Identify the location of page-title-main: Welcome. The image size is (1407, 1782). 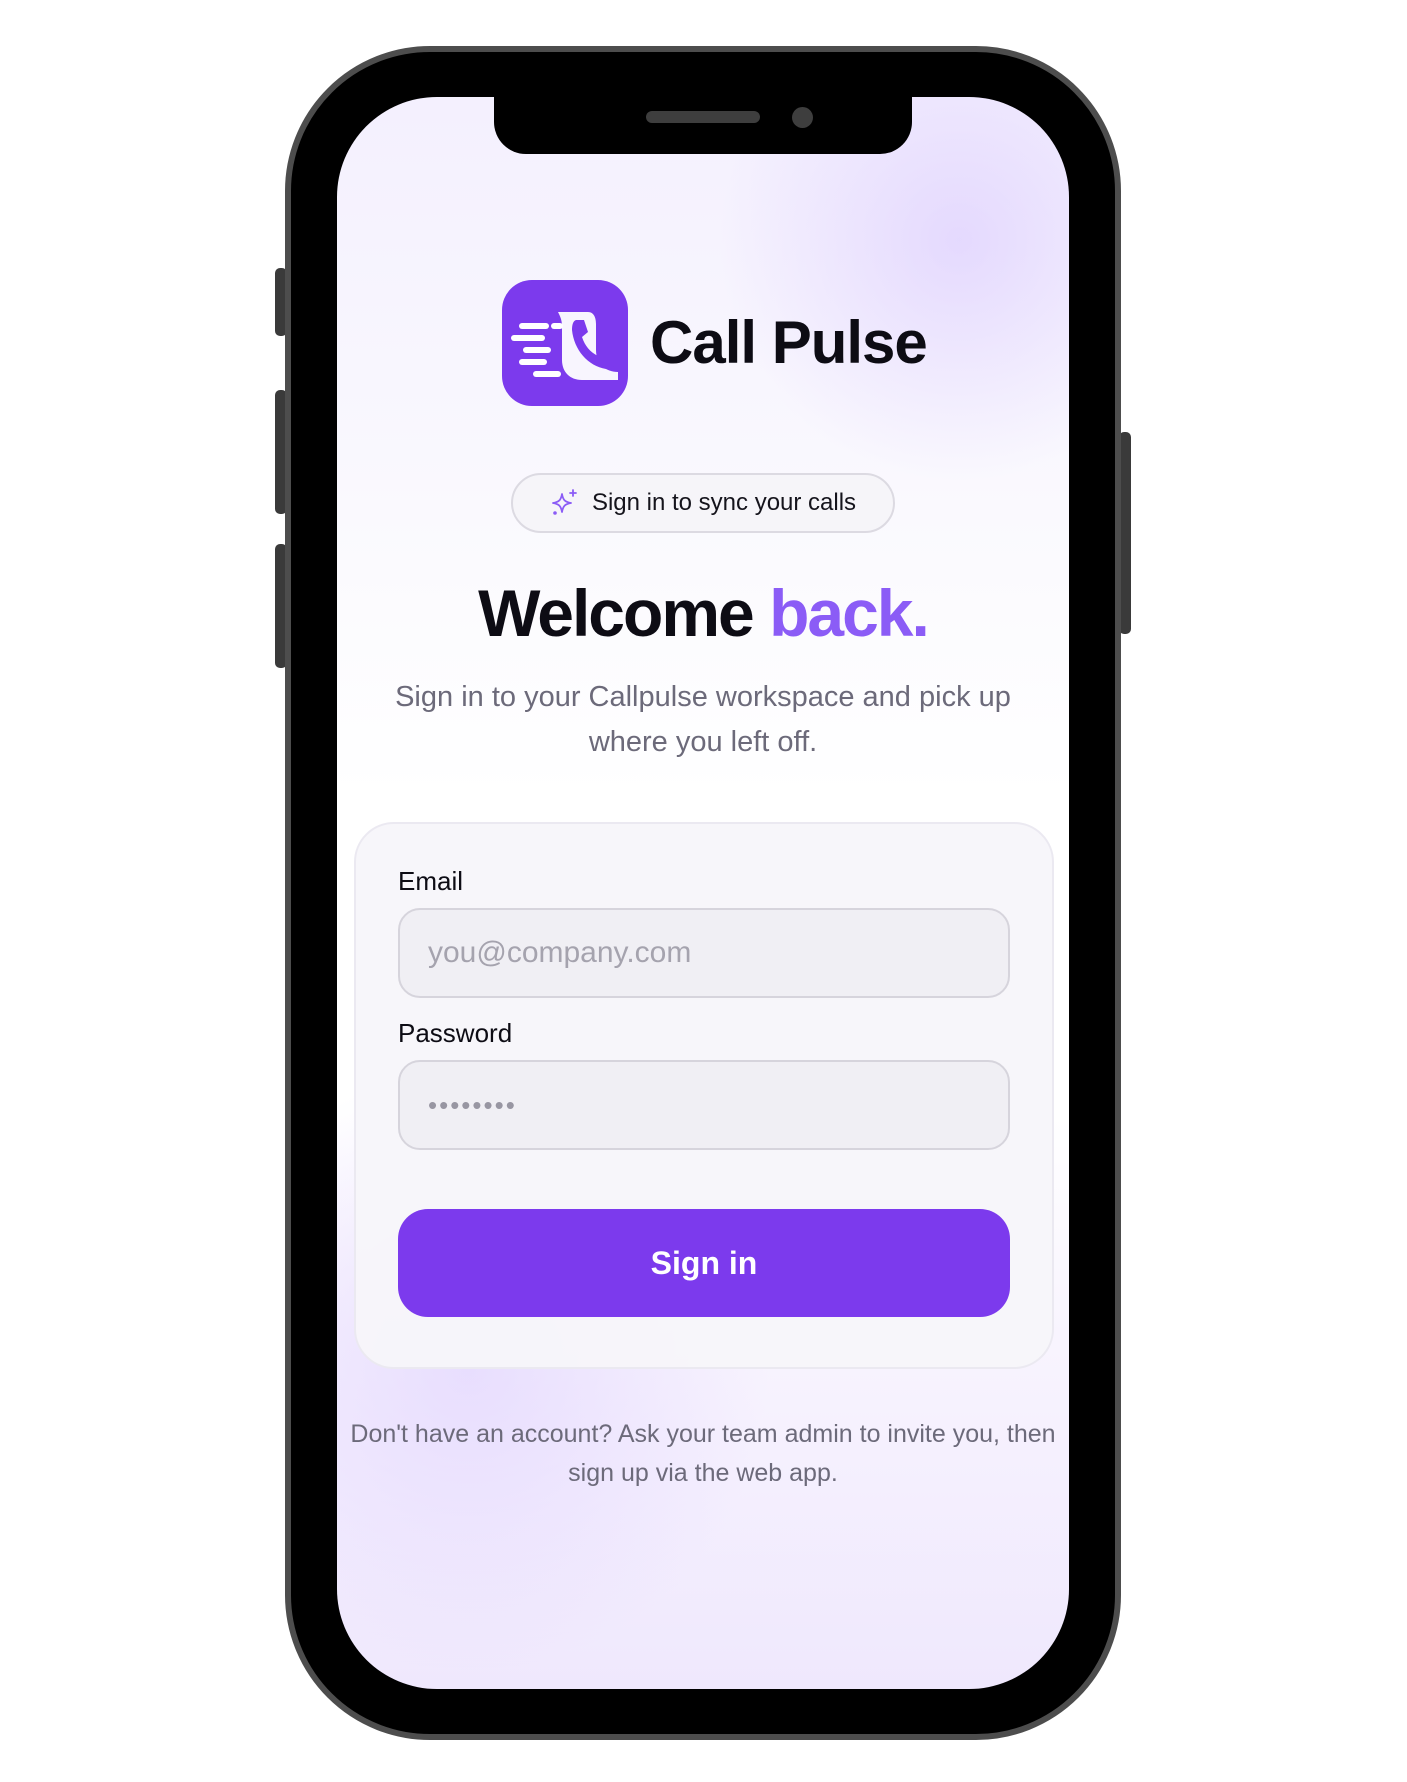
(616, 613).